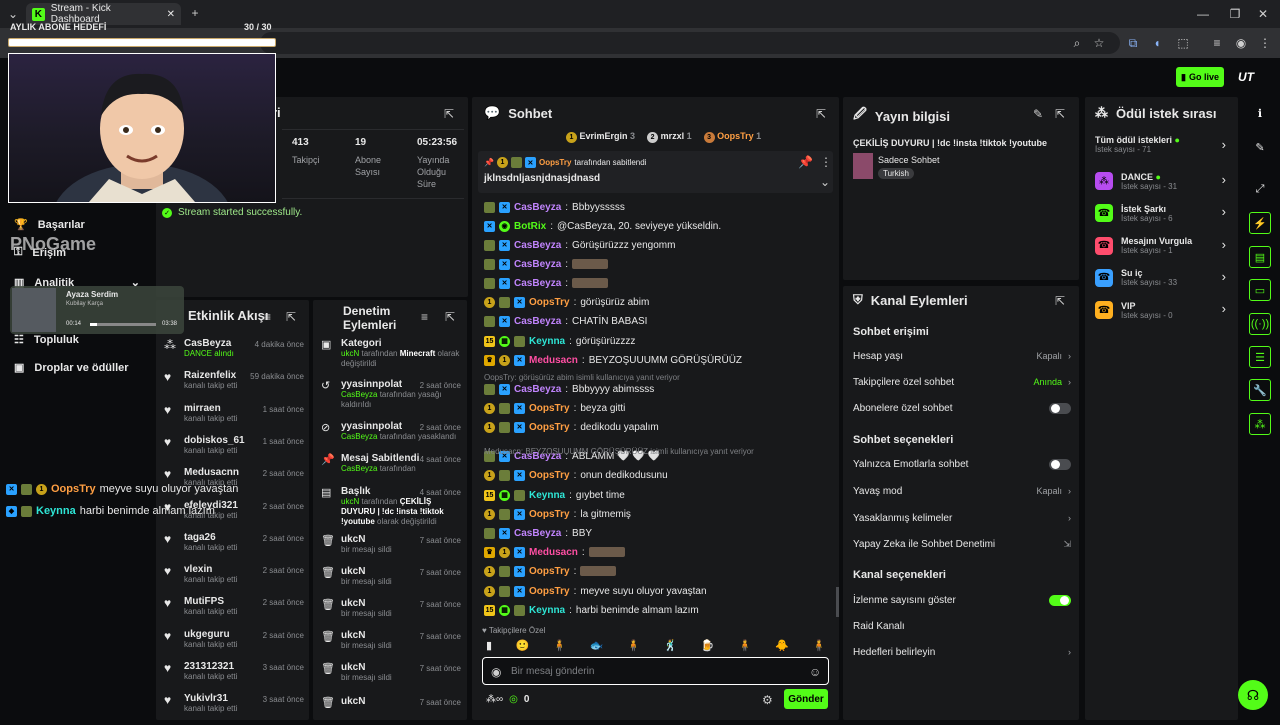  Describe the element at coordinates (1263, 14) in the screenshot. I see `close-window-icon: ✕` at that location.